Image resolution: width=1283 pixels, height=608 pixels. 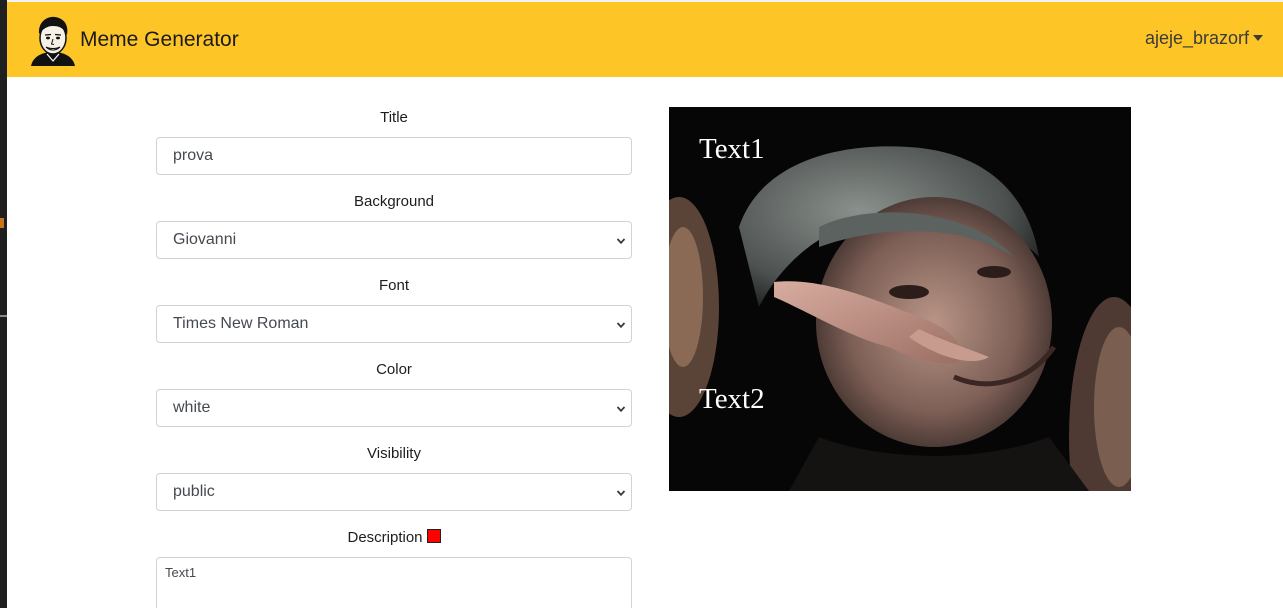 What do you see at coordinates (732, 399) in the screenshot?
I see `meme-text-bottom: Text2` at bounding box center [732, 399].